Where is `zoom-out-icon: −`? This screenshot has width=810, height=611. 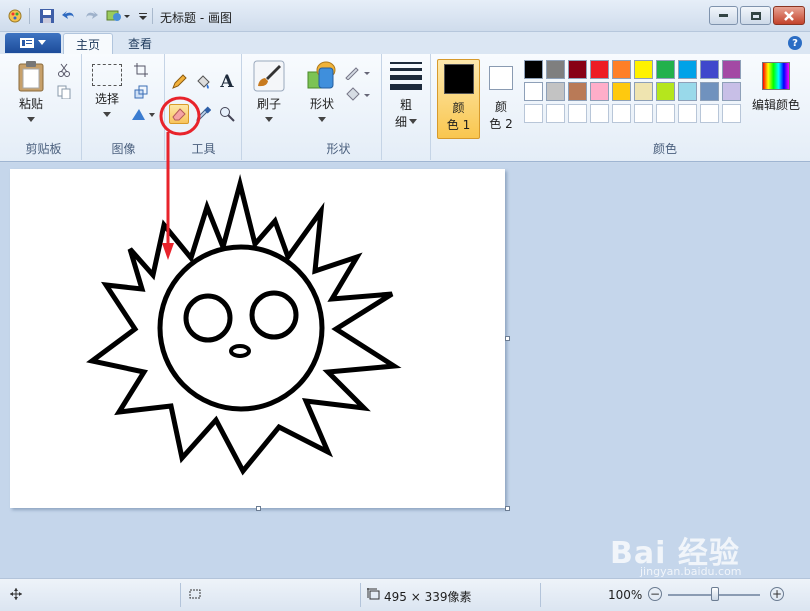
zoom-out-icon: − is located at coordinates (655, 594).